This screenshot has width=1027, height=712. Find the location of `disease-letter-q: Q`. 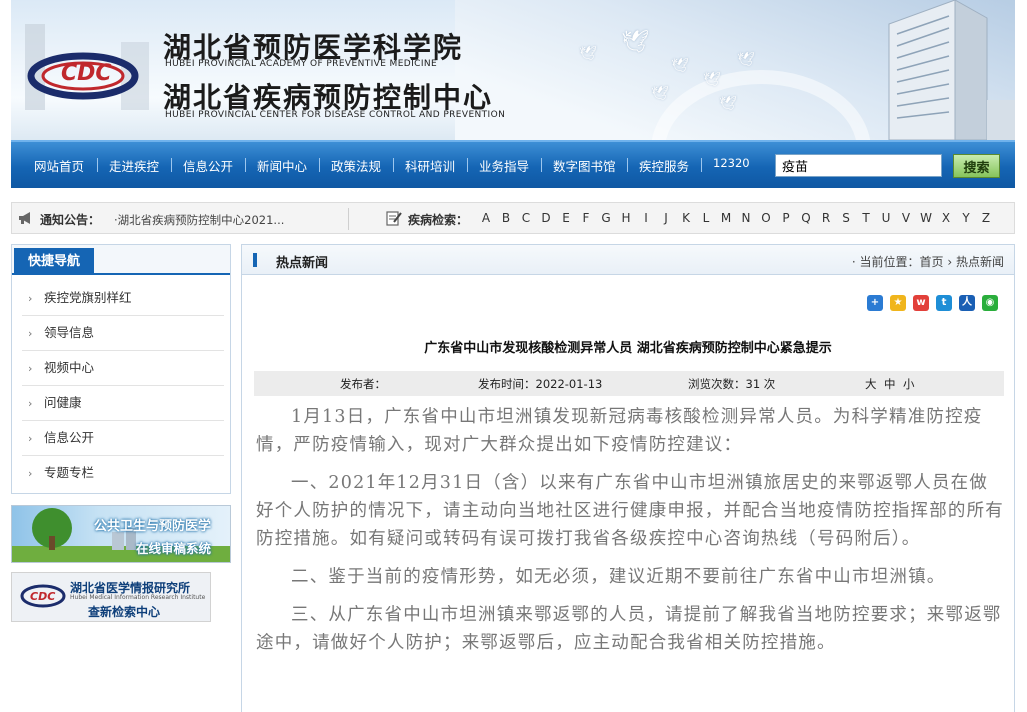

disease-letter-q: Q is located at coordinates (806, 218).